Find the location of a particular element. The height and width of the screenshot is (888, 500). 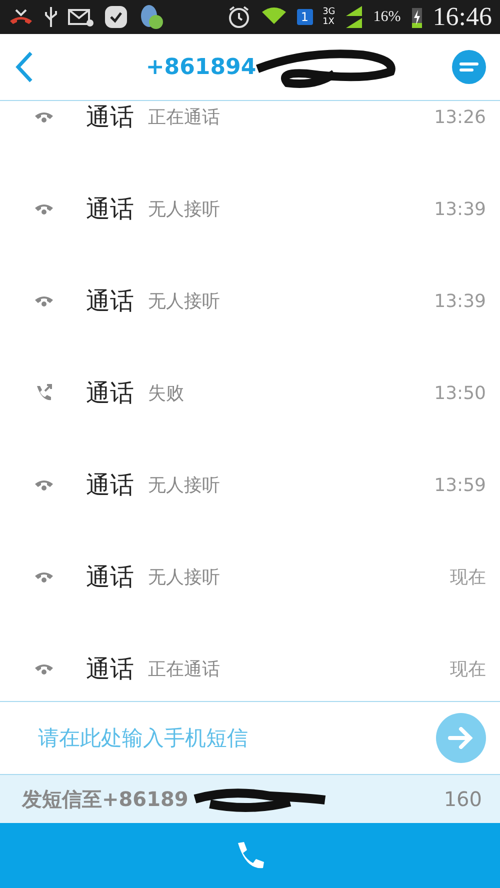

network-label: 1X is located at coordinates (329, 22).